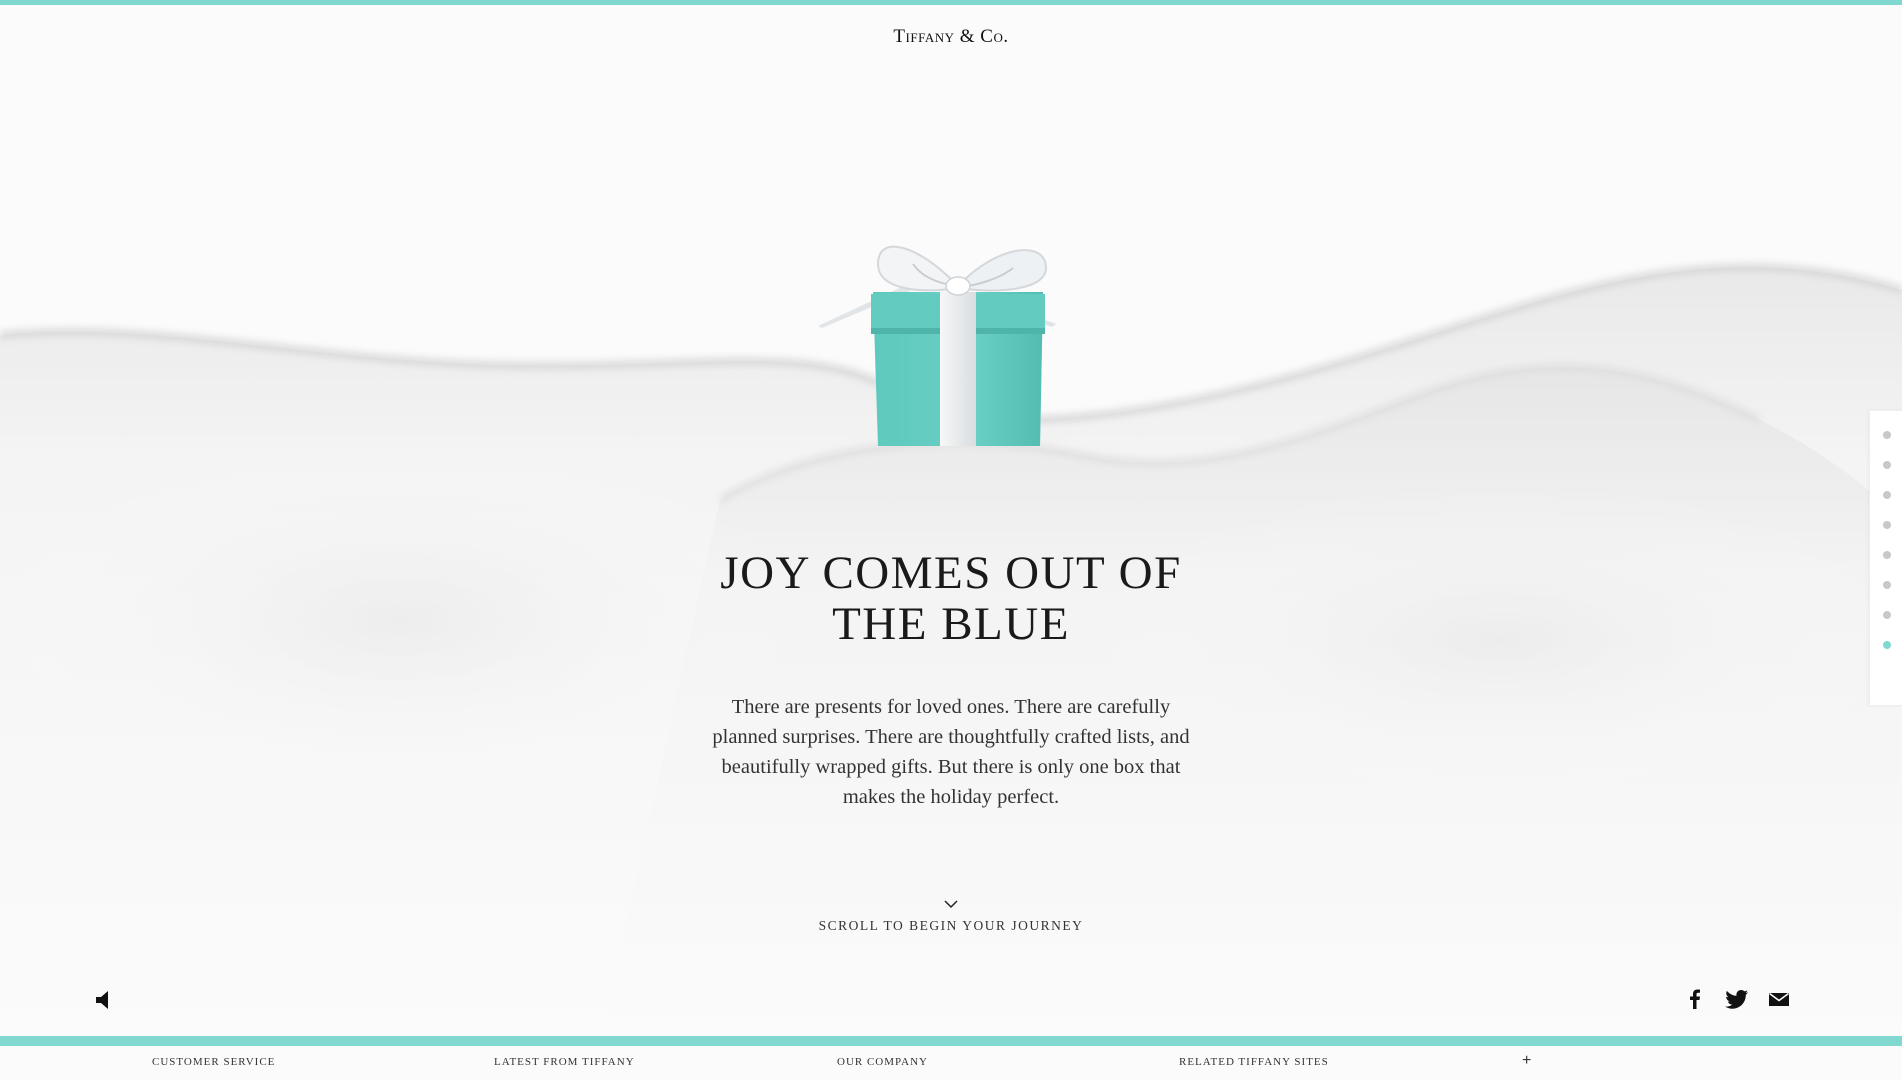  I want to click on social-share, so click(1737, 999).